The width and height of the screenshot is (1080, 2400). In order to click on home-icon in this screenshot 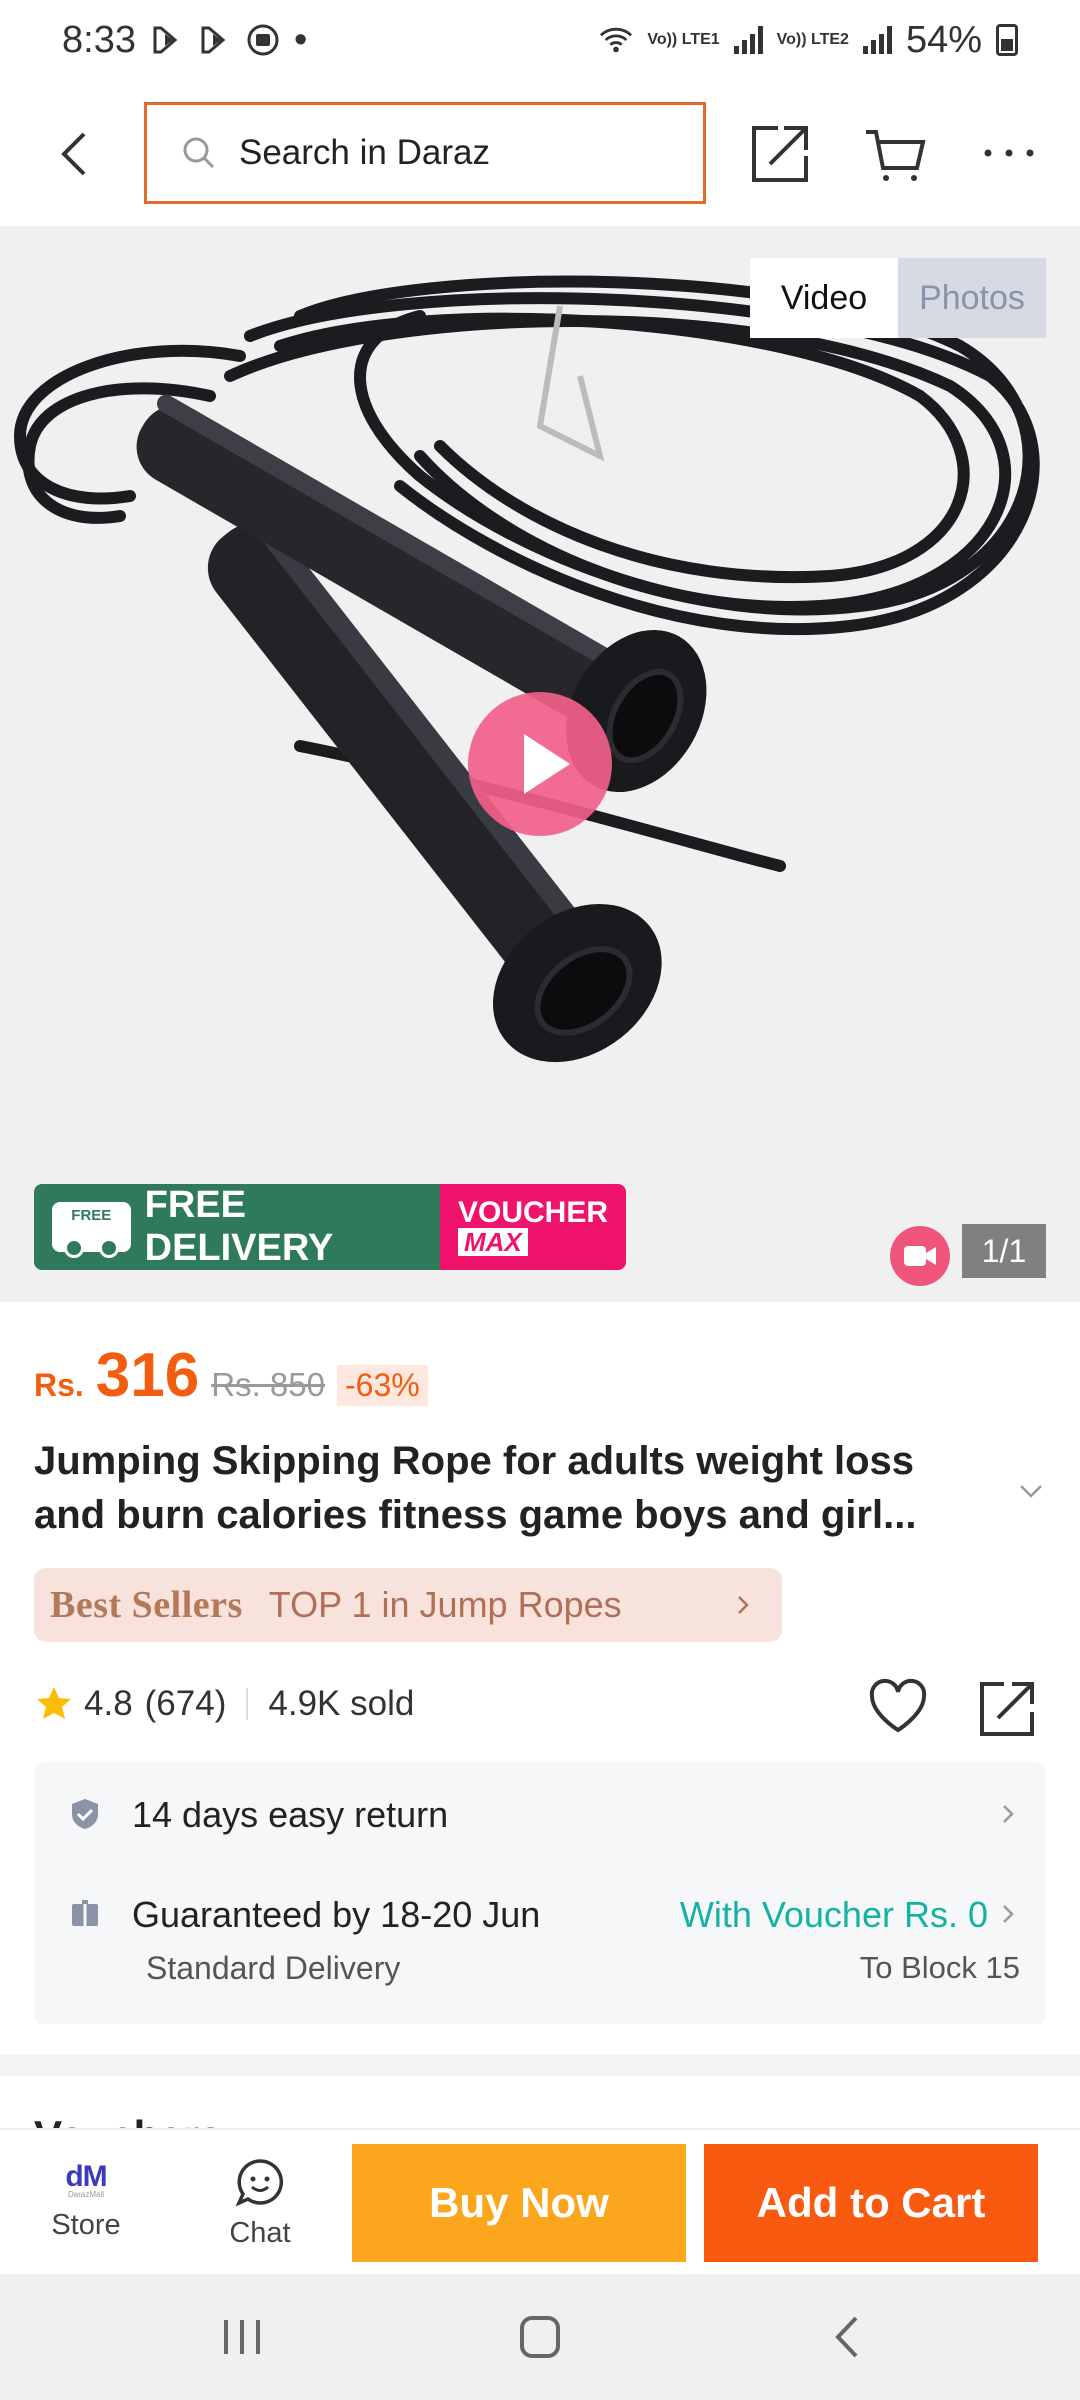, I will do `click(540, 2337)`.